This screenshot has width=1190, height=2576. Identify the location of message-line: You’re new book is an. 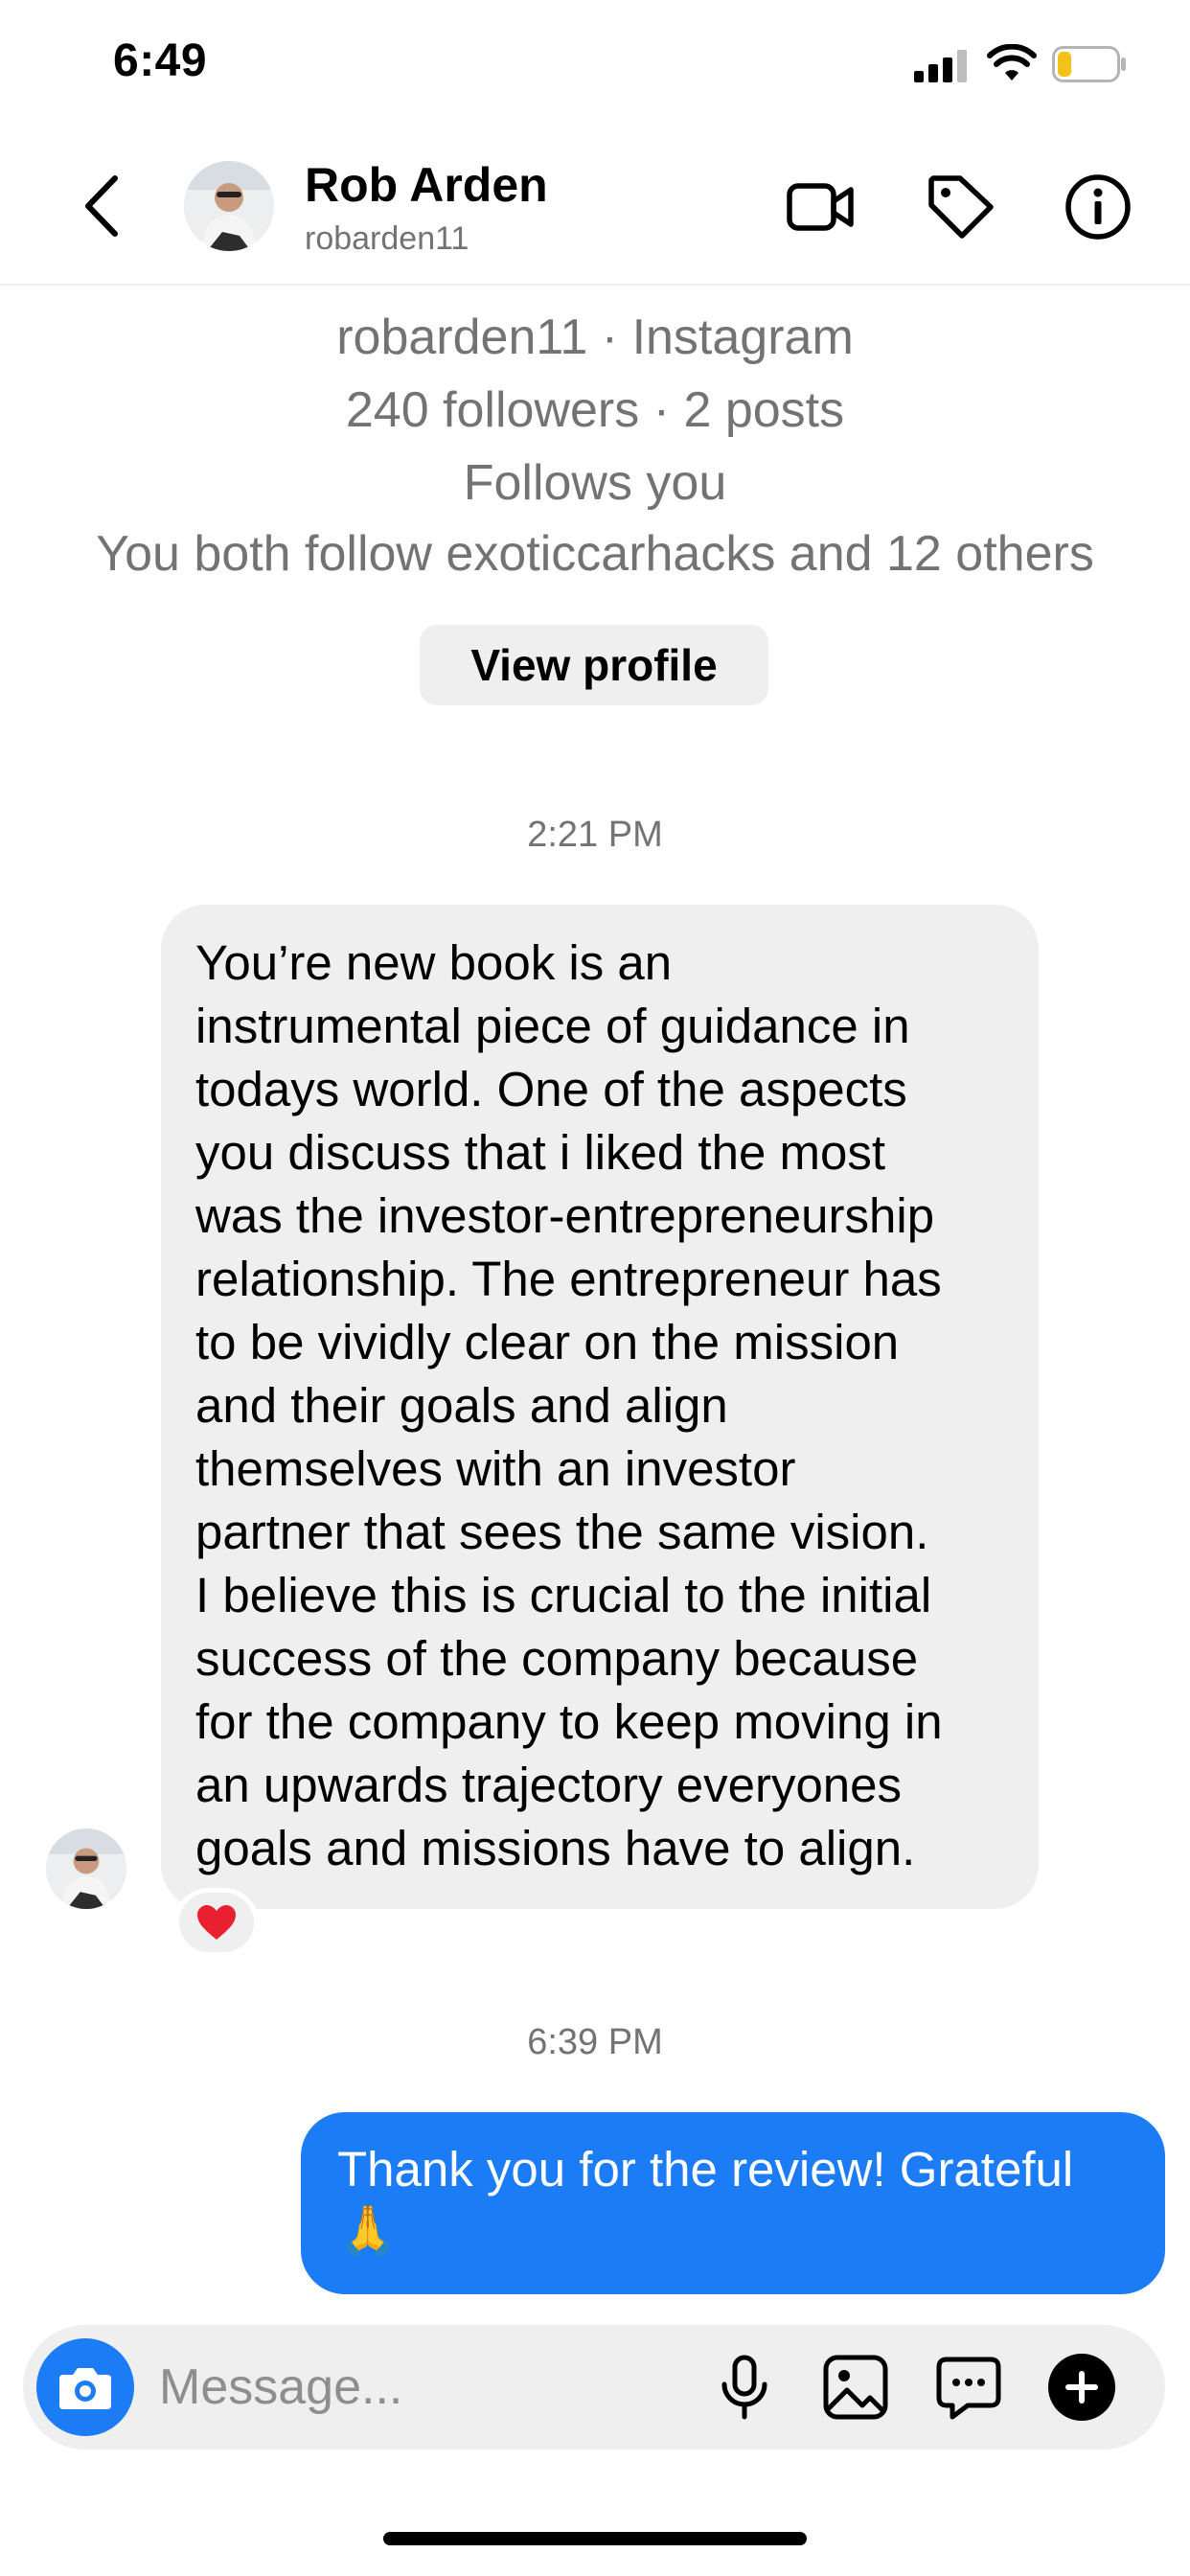
(434, 962).